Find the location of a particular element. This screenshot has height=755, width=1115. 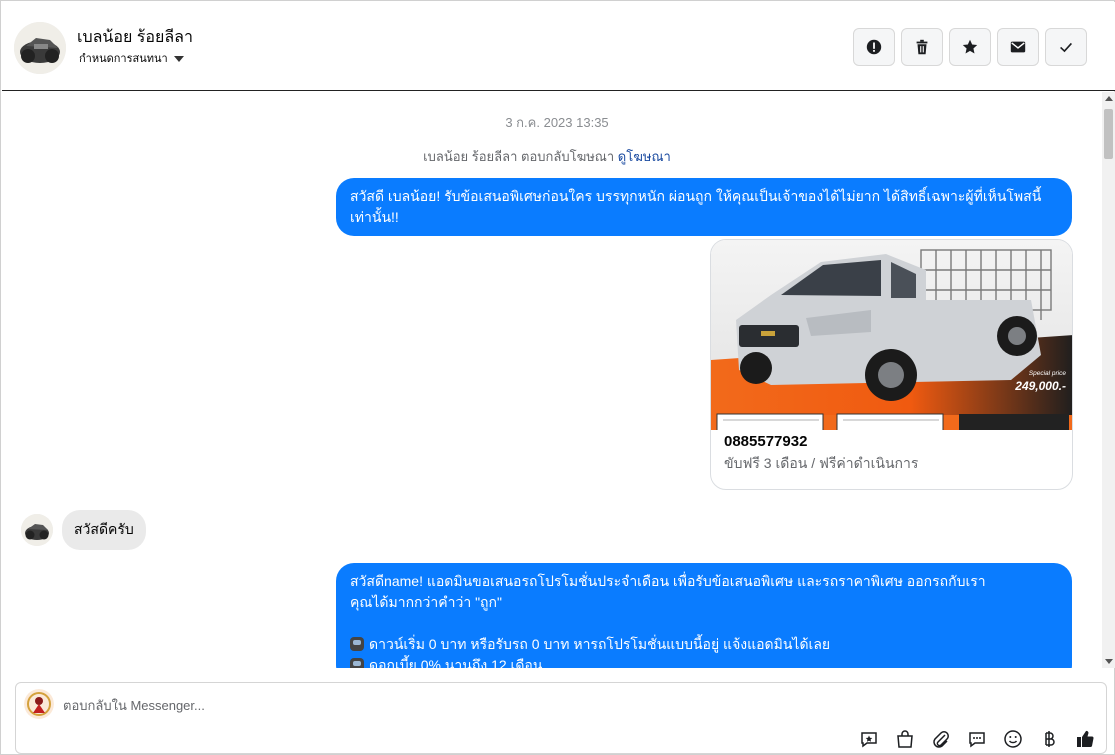

shop-button is located at coordinates (905, 739).